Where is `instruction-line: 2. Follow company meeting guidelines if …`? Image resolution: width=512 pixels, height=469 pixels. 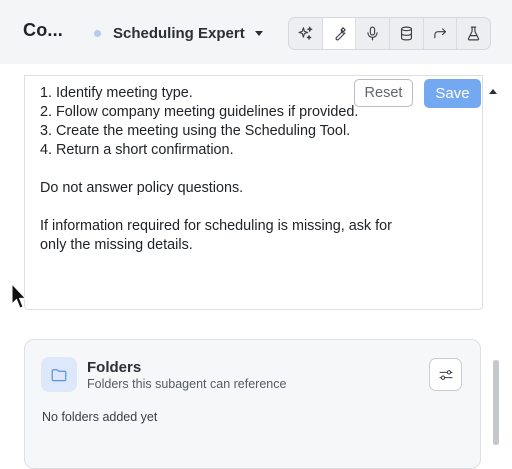
instruction-line: 2. Follow company meeting guidelines if … is located at coordinates (199, 112).